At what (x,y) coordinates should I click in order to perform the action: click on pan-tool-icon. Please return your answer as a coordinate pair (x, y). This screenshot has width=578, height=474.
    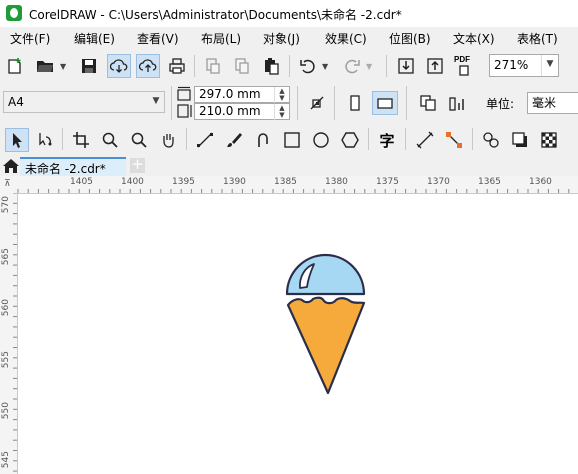
    Looking at the image, I should click on (168, 140).